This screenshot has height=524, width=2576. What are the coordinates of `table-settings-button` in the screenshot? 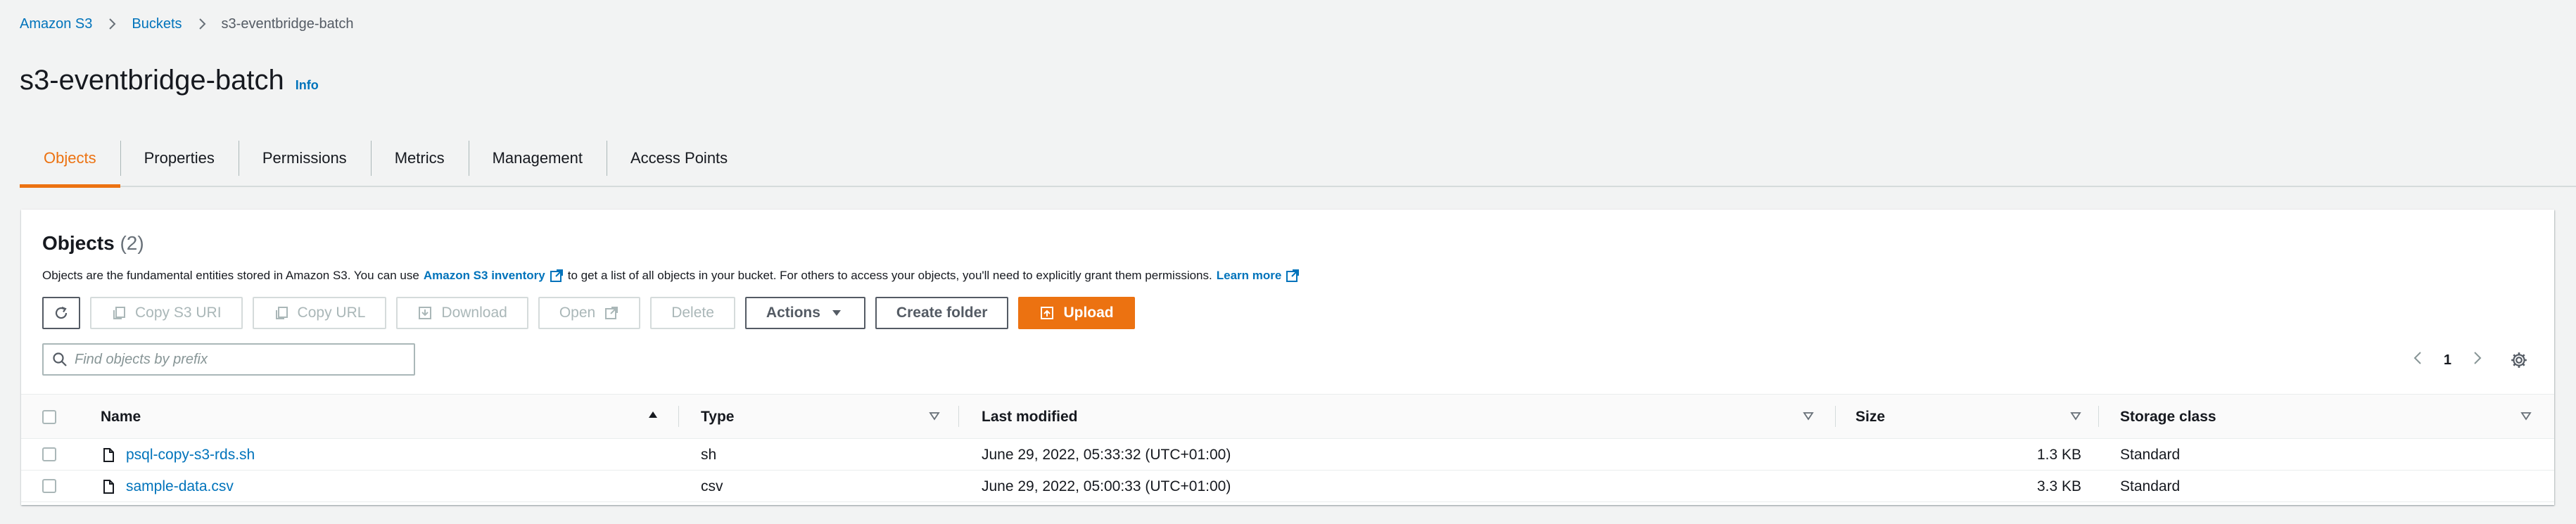 It's located at (2519, 360).